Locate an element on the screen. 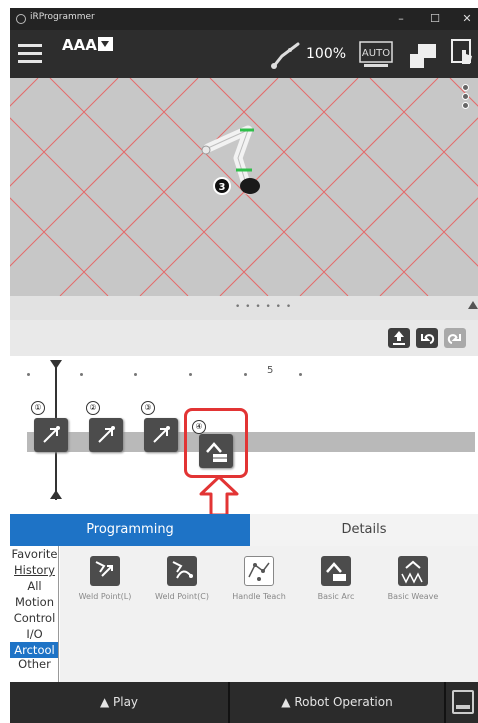  minimize-button: – is located at coordinates (401, 19).